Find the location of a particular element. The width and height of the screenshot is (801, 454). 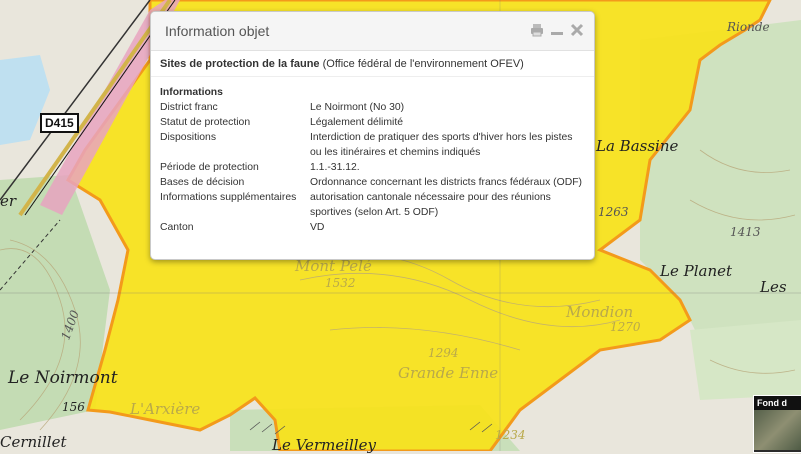

popup-toolbar is located at coordinates (557, 30).